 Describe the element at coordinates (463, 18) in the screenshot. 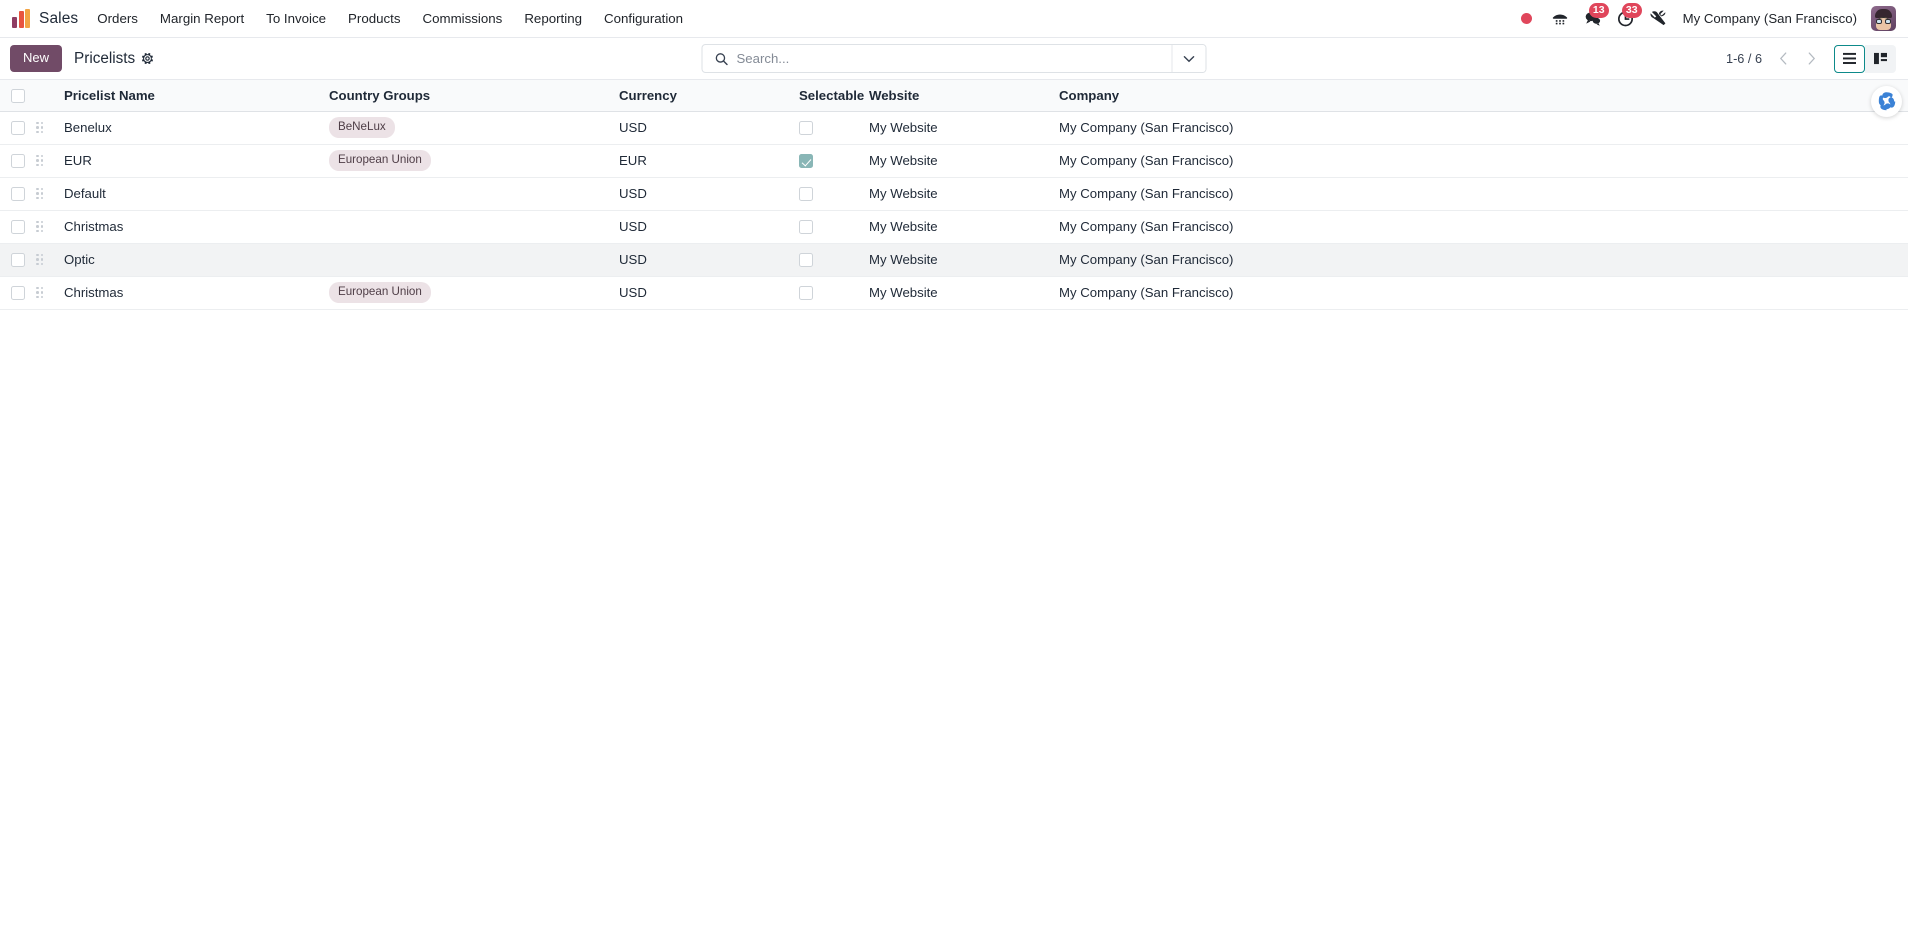

I see `menu-item-commissions: Commissions` at that location.